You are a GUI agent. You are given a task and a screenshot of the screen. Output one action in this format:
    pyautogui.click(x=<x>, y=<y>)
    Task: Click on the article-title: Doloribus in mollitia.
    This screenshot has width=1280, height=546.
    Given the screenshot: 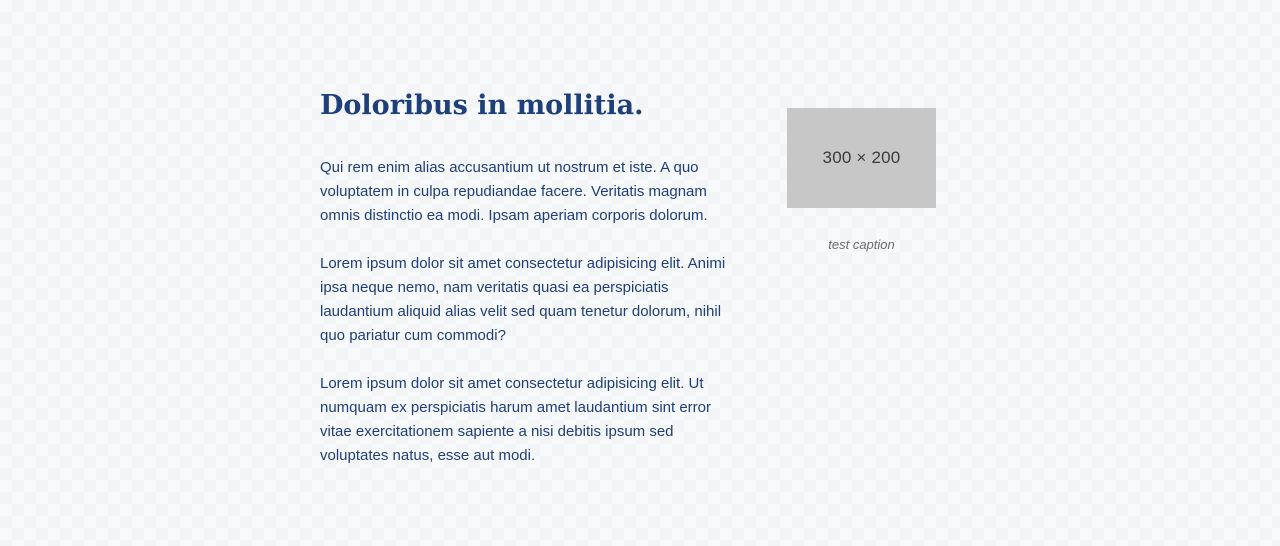 What is the action you would take?
    pyautogui.click(x=482, y=105)
    